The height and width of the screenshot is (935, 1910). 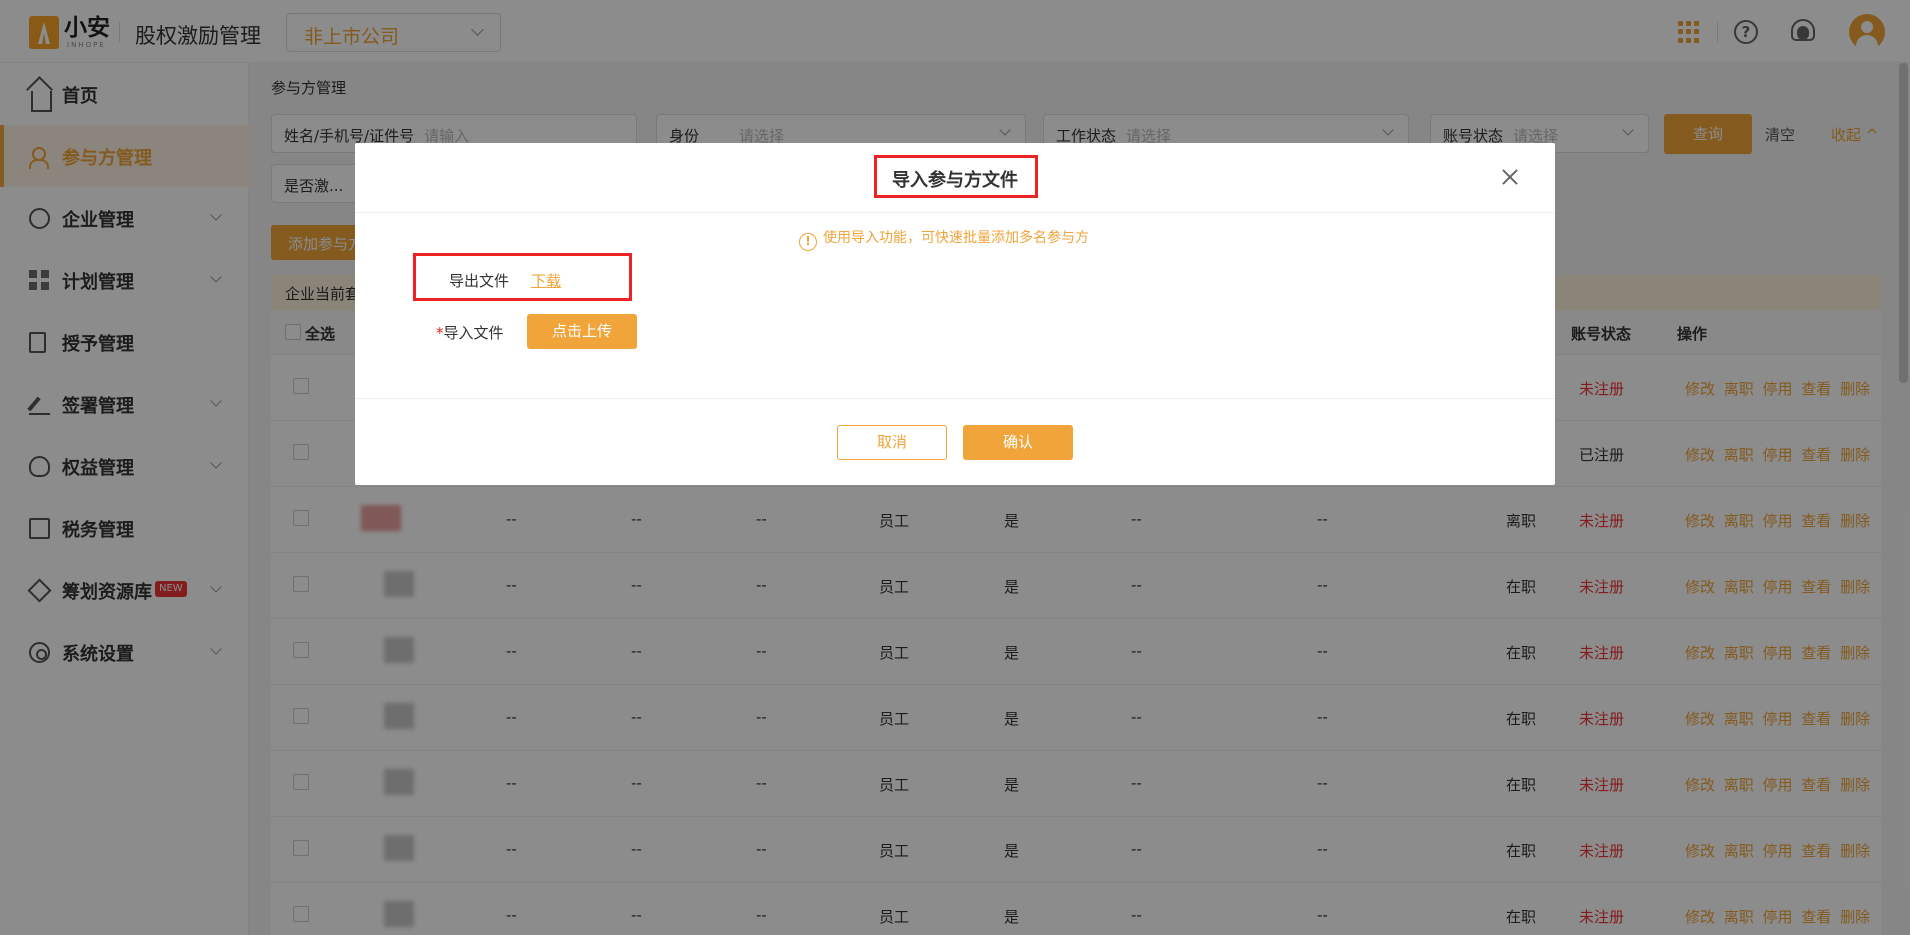 What do you see at coordinates (955, 398) in the screenshot?
I see `dialog-footer-divider` at bounding box center [955, 398].